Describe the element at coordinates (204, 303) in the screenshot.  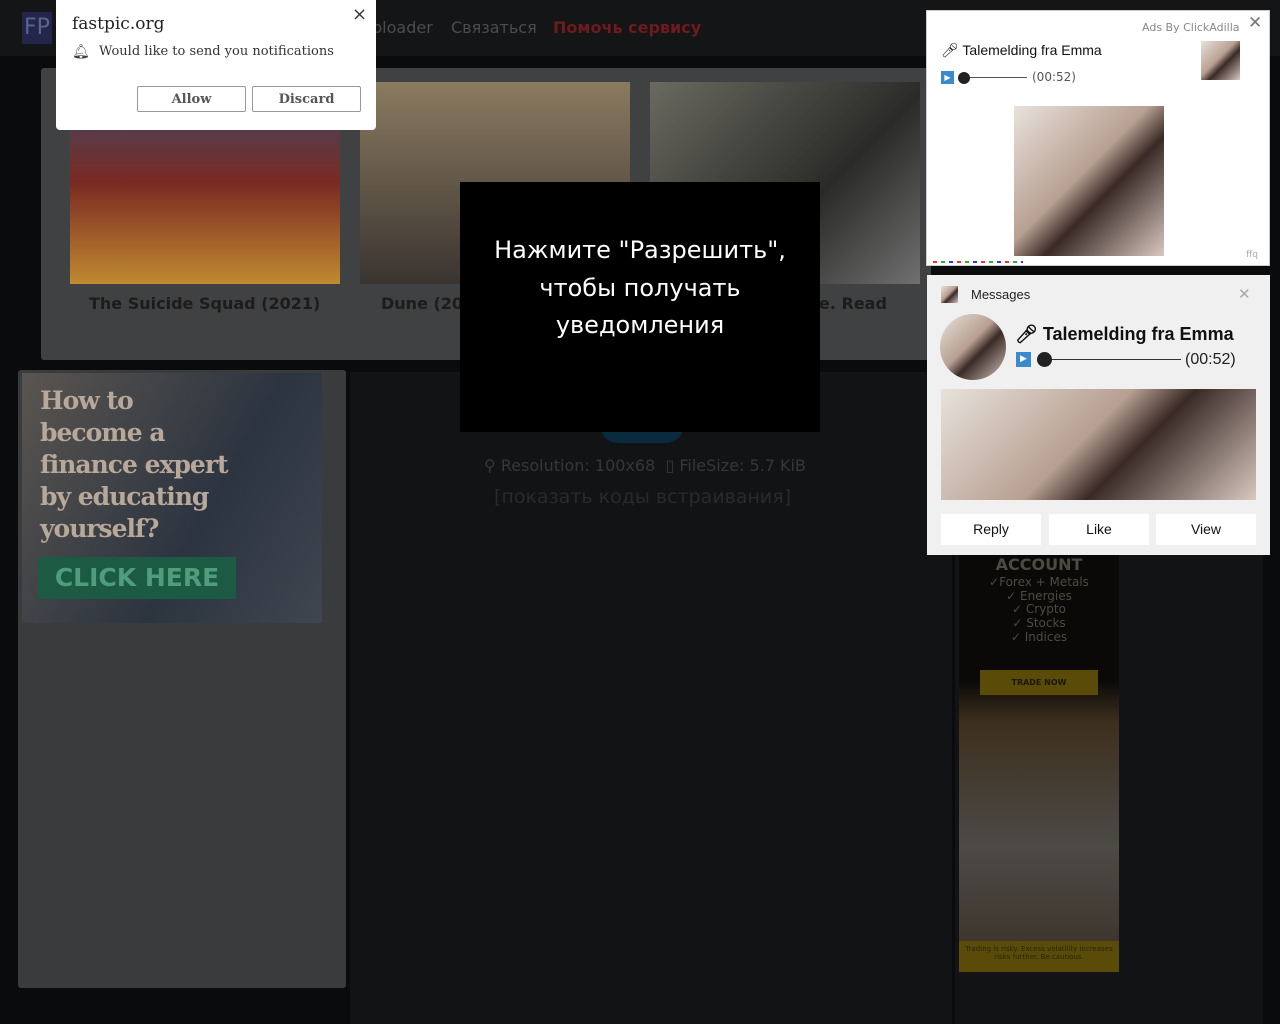
I see `card-title: The Suicide Squad (2021)` at that location.